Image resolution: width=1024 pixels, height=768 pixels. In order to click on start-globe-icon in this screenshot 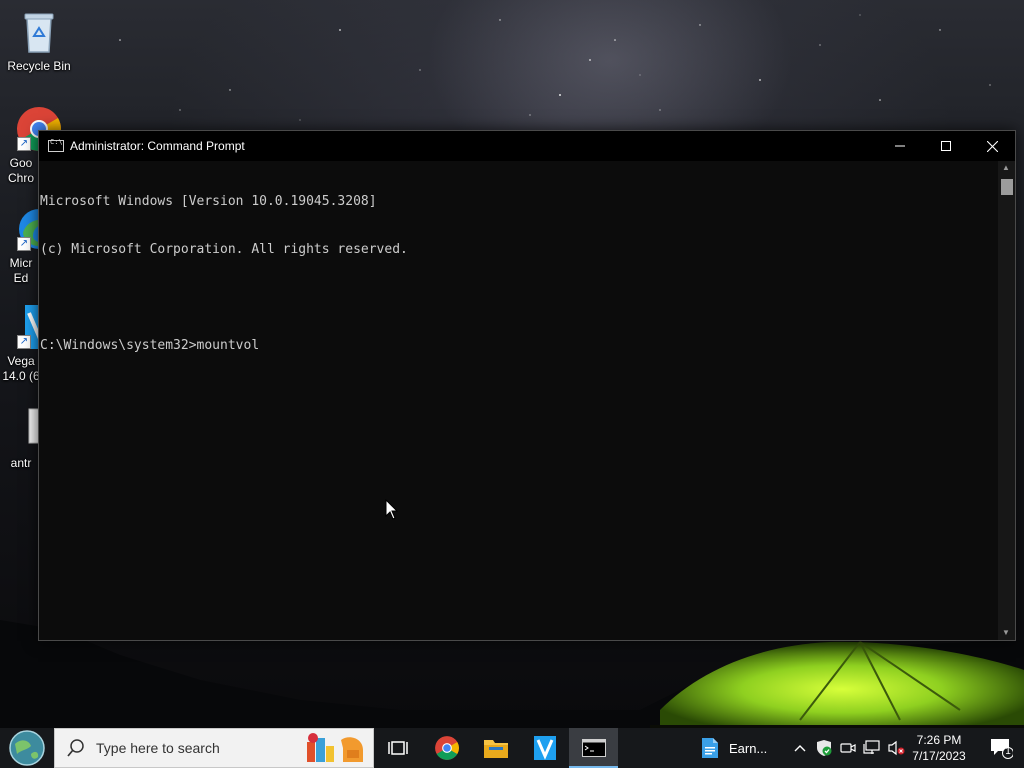, I will do `click(27, 748)`.